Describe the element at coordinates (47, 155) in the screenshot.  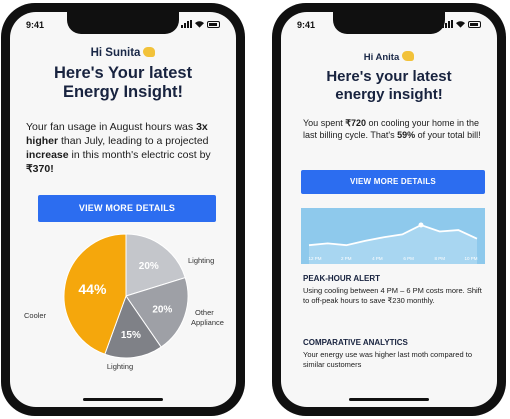
I see `message-emphasis: increase` at that location.